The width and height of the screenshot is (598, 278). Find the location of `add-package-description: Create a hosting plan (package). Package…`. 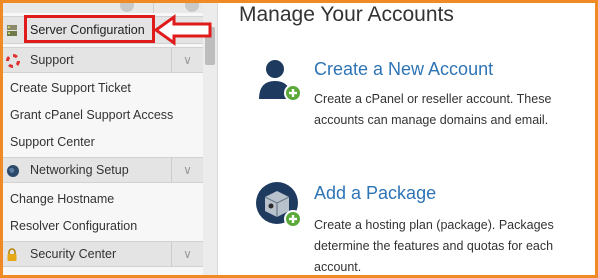

add-package-description: Create a hosting plan (package). Package… is located at coordinates (434, 246).